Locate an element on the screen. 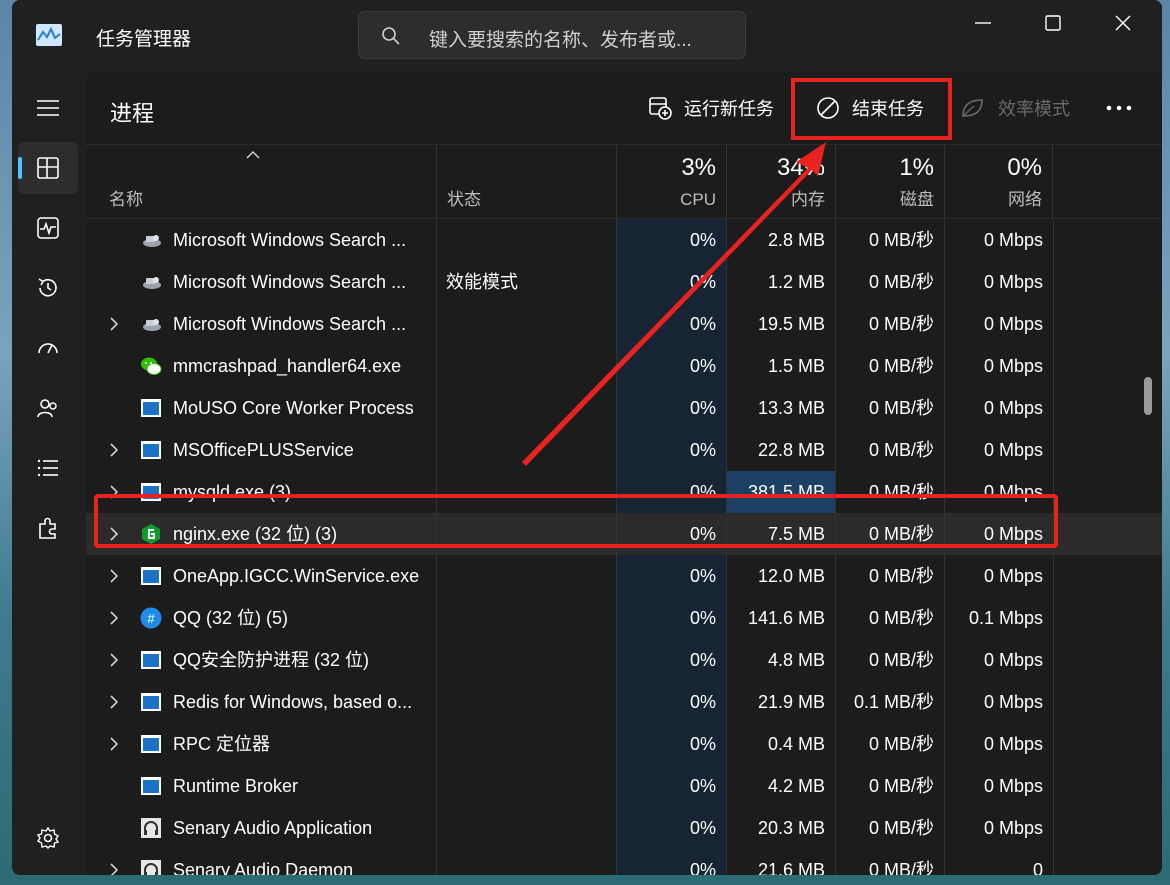 The image size is (1170, 885). users-icon is located at coordinates (47, 408).